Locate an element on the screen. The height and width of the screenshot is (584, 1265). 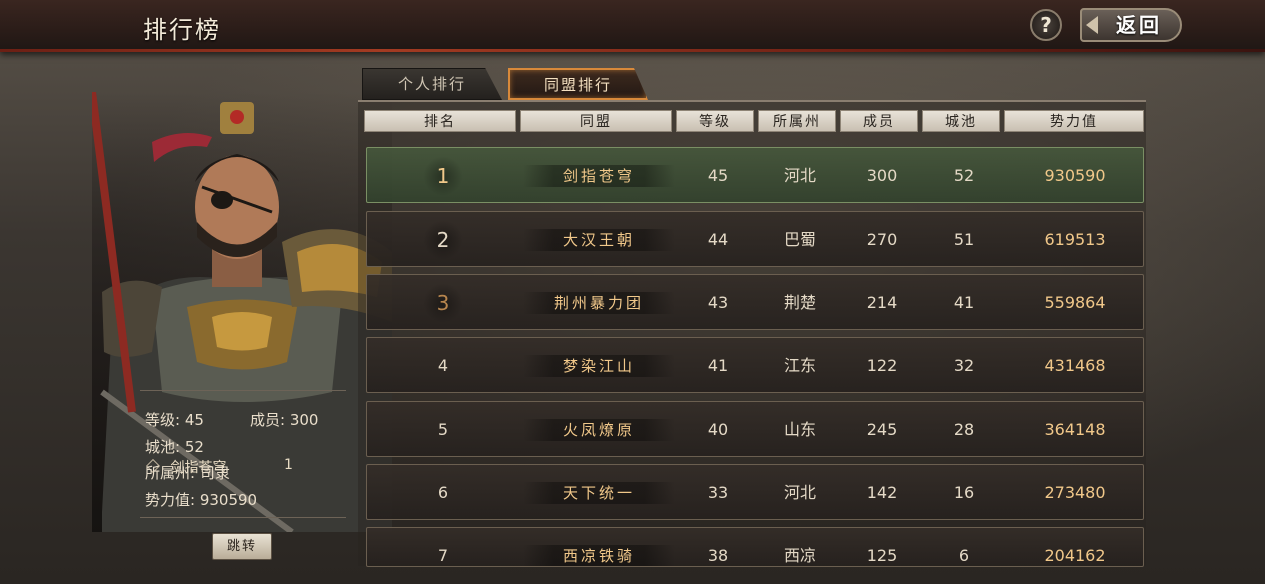
row-level: 41 is located at coordinates (718, 365).